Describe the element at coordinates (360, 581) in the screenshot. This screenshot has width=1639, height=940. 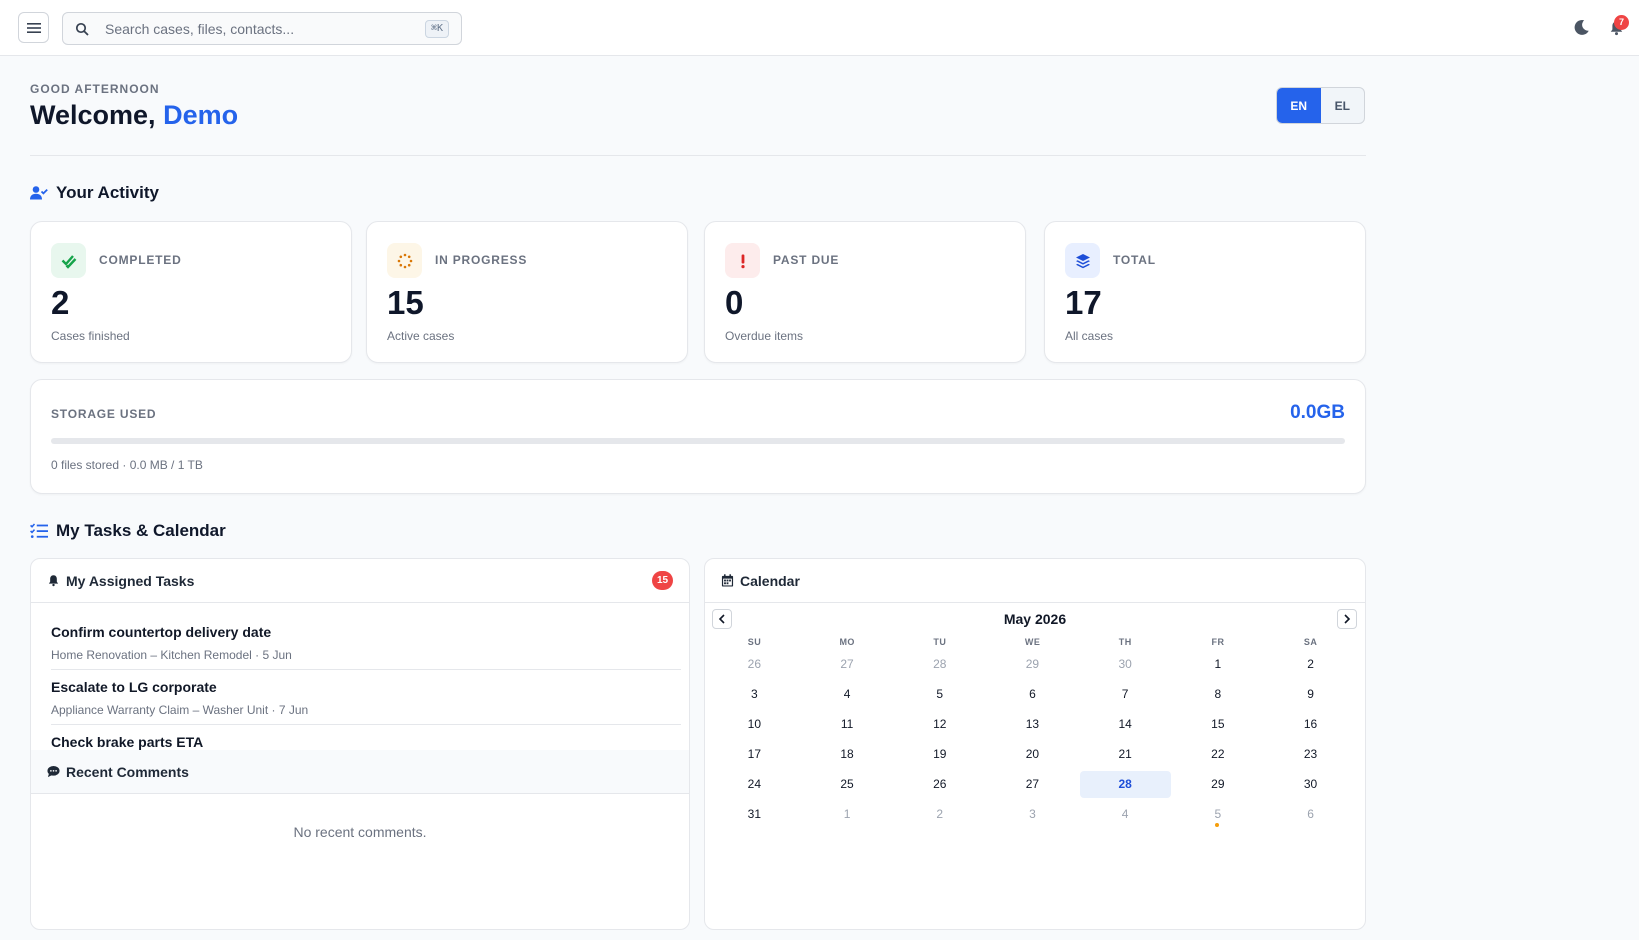
I see `tasks-panel-header: My Assigned Tasks` at that location.